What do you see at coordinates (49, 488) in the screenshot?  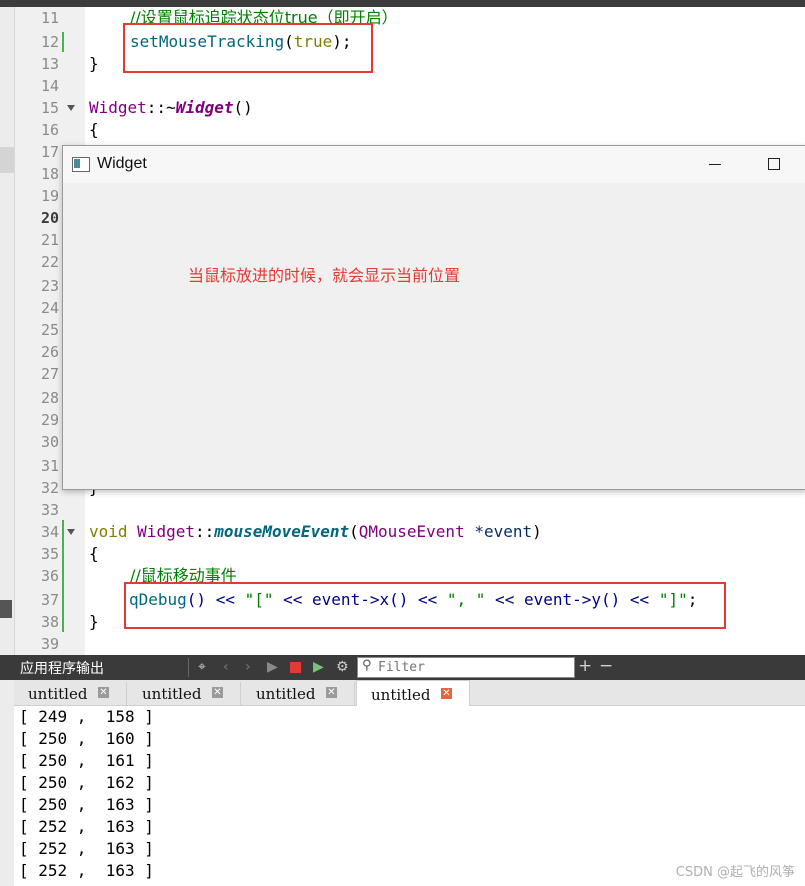 I see `line-number: 32` at bounding box center [49, 488].